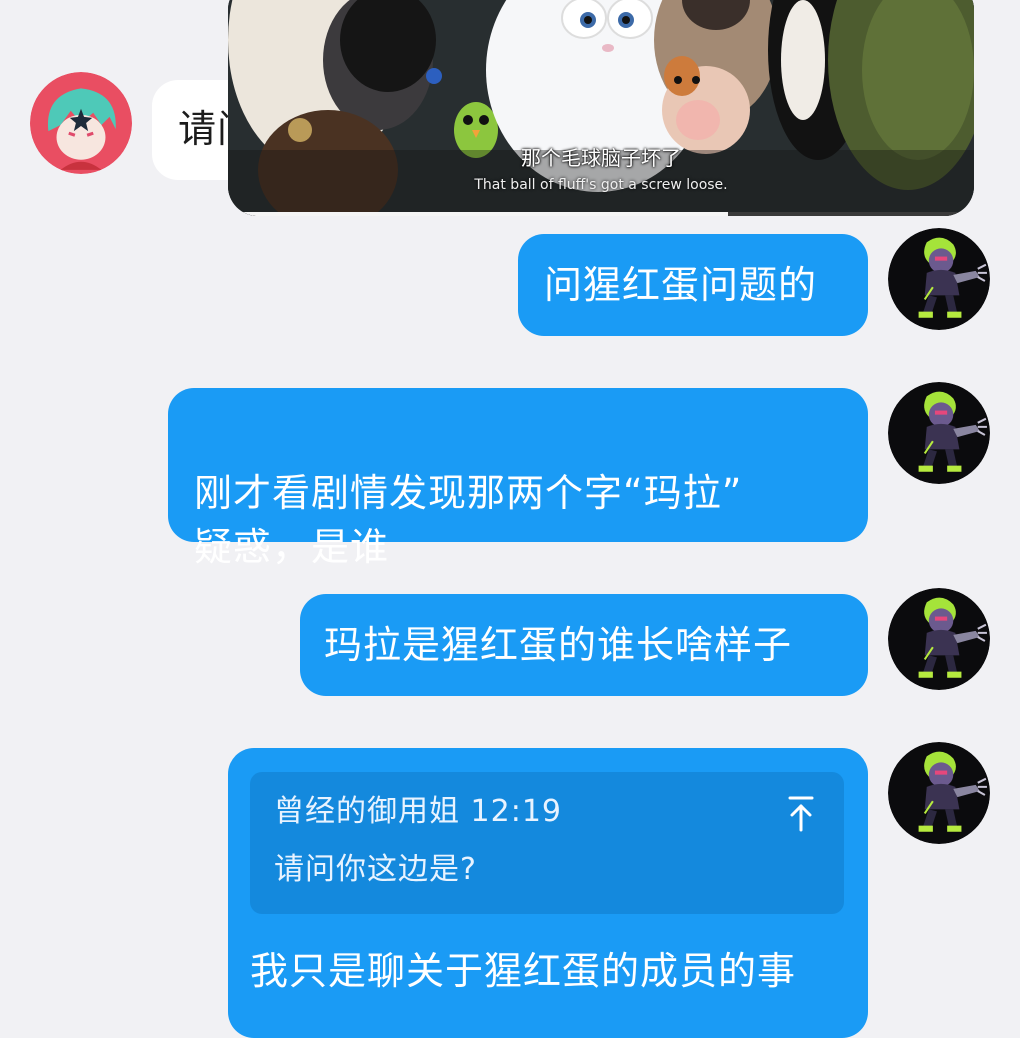 This screenshot has height=1038, width=1020. What do you see at coordinates (801, 814) in the screenshot?
I see `arrow-up-icon` at bounding box center [801, 814].